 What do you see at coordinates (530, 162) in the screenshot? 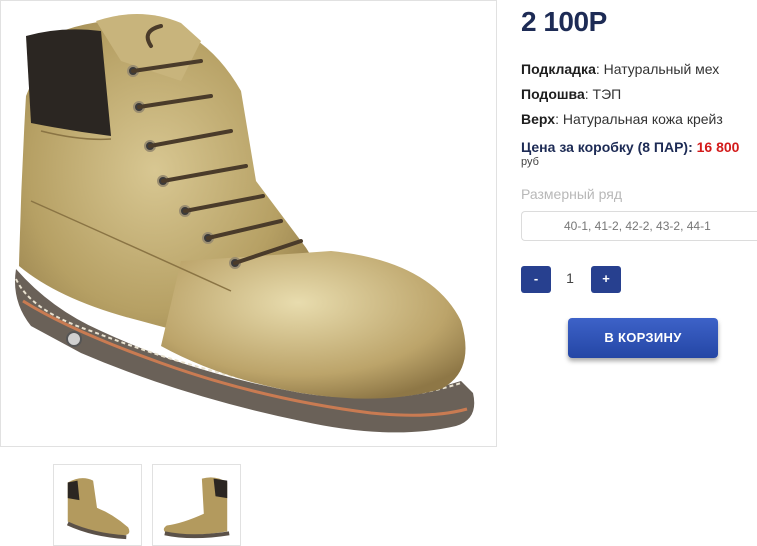
I see `box-price-currency: руб` at bounding box center [530, 162].